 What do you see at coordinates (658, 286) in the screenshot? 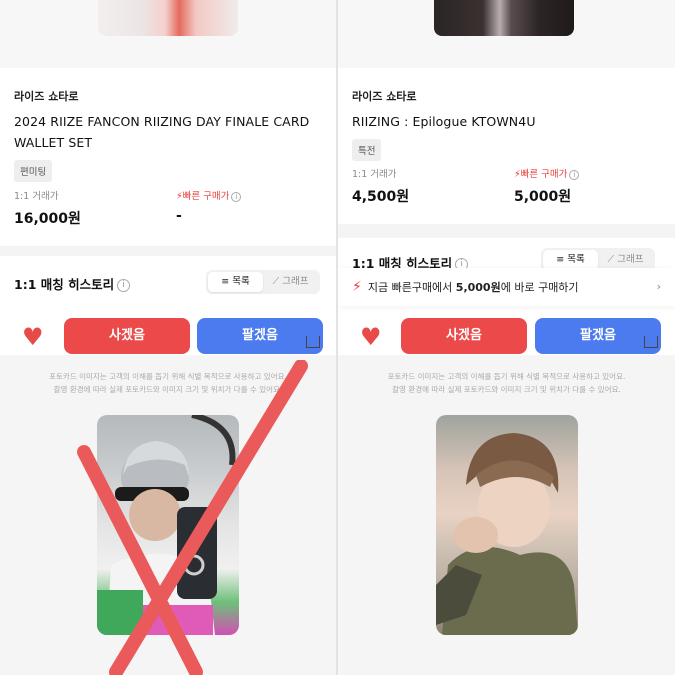
I see `chevron-right-icon: ›` at bounding box center [658, 286].